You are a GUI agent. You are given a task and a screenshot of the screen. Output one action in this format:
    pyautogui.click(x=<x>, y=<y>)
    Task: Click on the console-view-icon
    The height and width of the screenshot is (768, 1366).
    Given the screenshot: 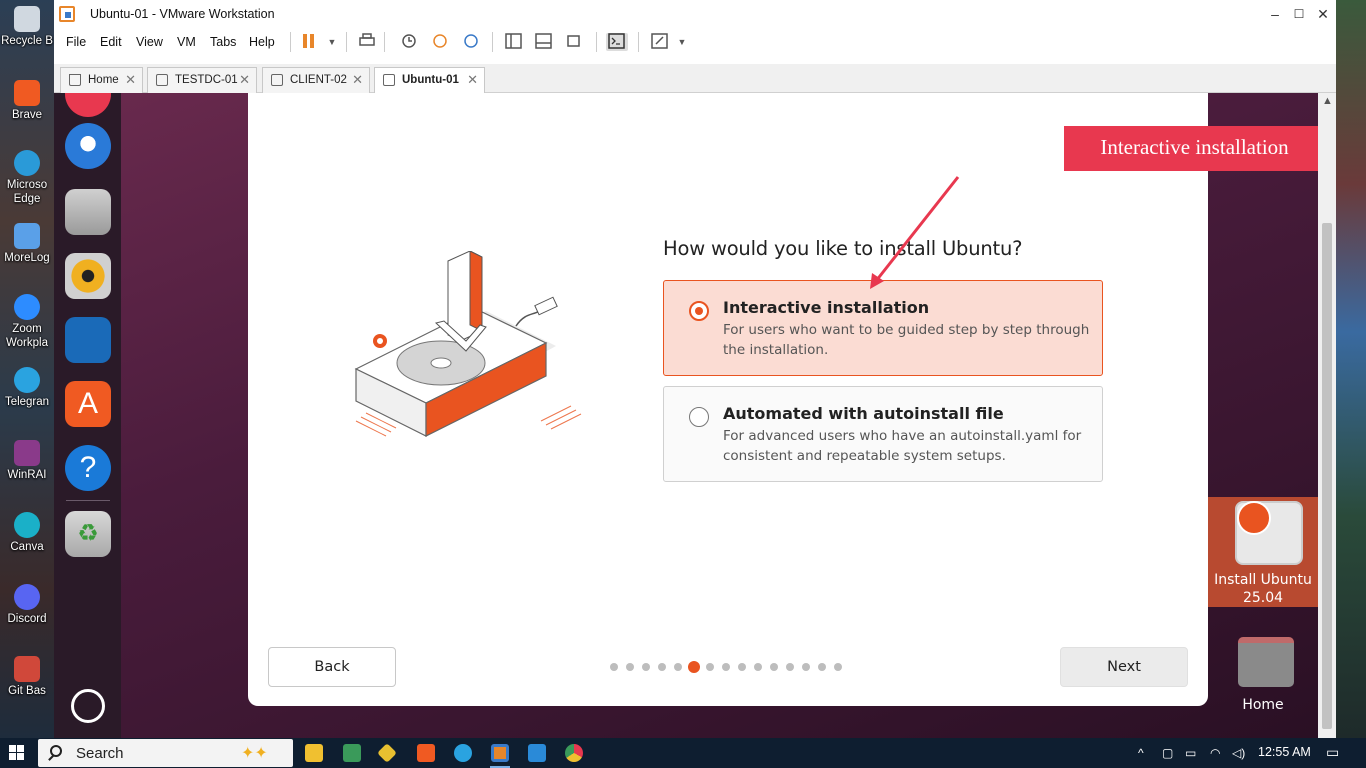 What is the action you would take?
    pyautogui.click(x=617, y=42)
    